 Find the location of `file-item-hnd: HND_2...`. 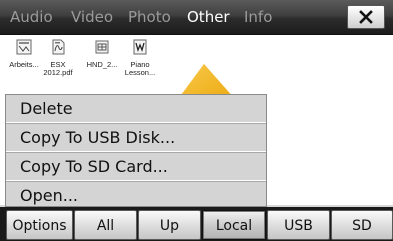

file-item-hnd: HND_2... is located at coordinates (102, 54).